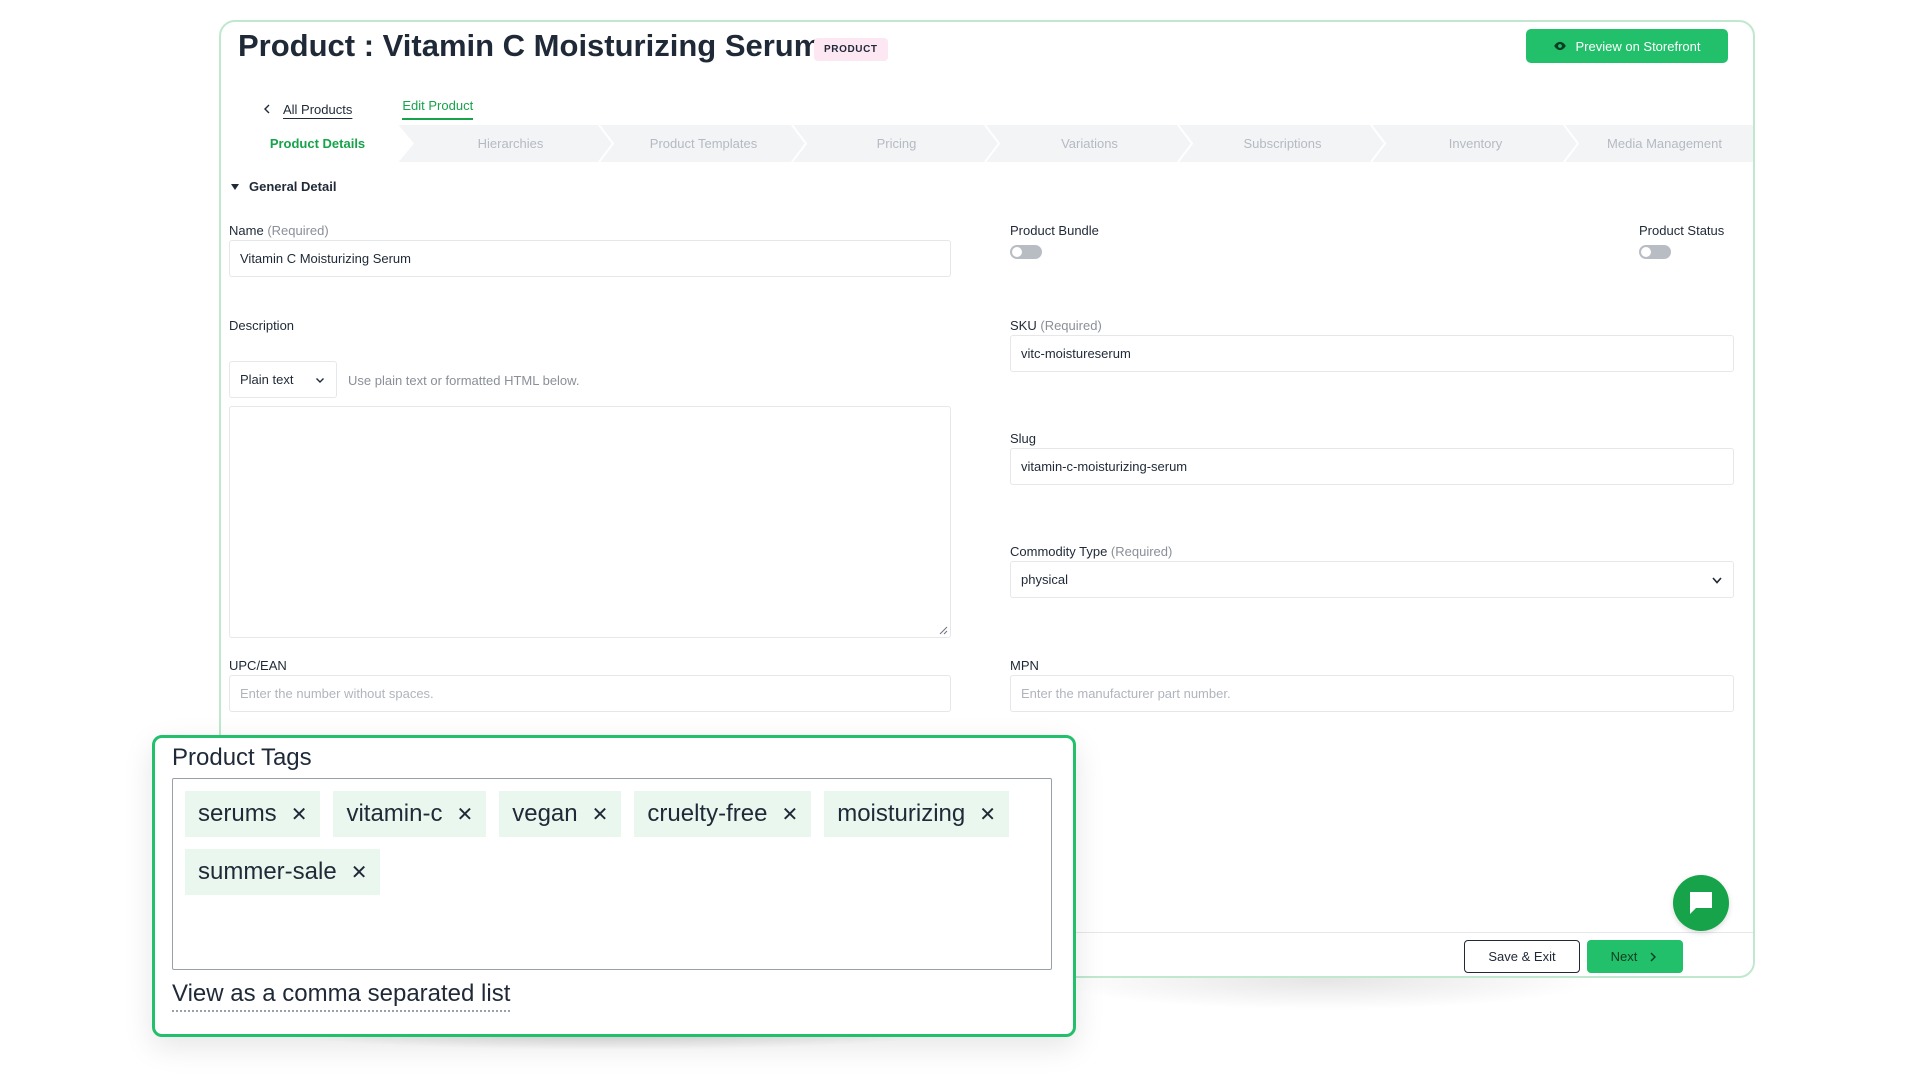  Describe the element at coordinates (896, 143) in the screenshot. I see `step-pricing: Pricing` at that location.